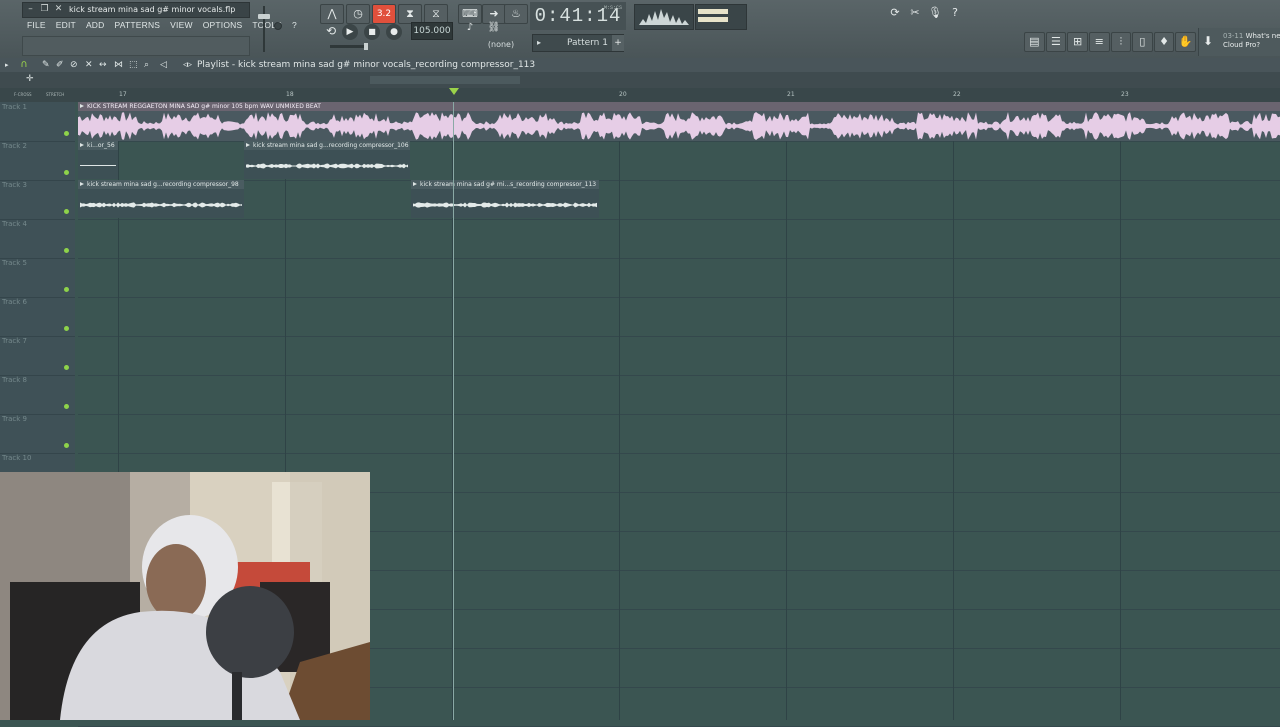  I want to click on track-header: Track 5, so click(37, 278).